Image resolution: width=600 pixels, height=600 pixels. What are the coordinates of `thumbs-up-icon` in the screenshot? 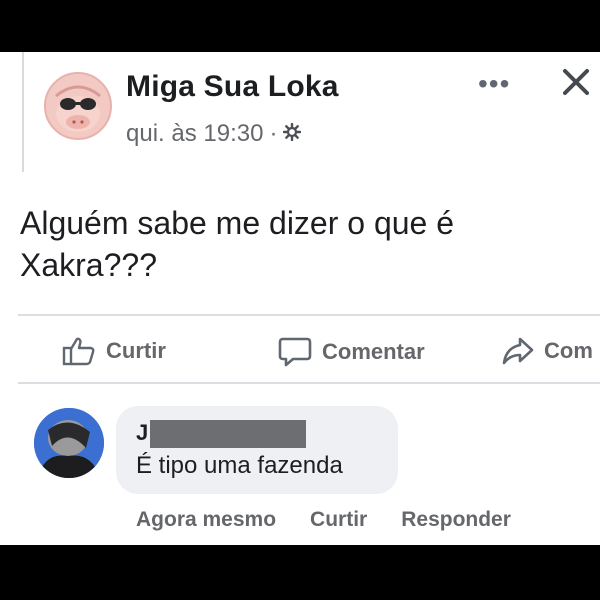 It's located at (78, 351).